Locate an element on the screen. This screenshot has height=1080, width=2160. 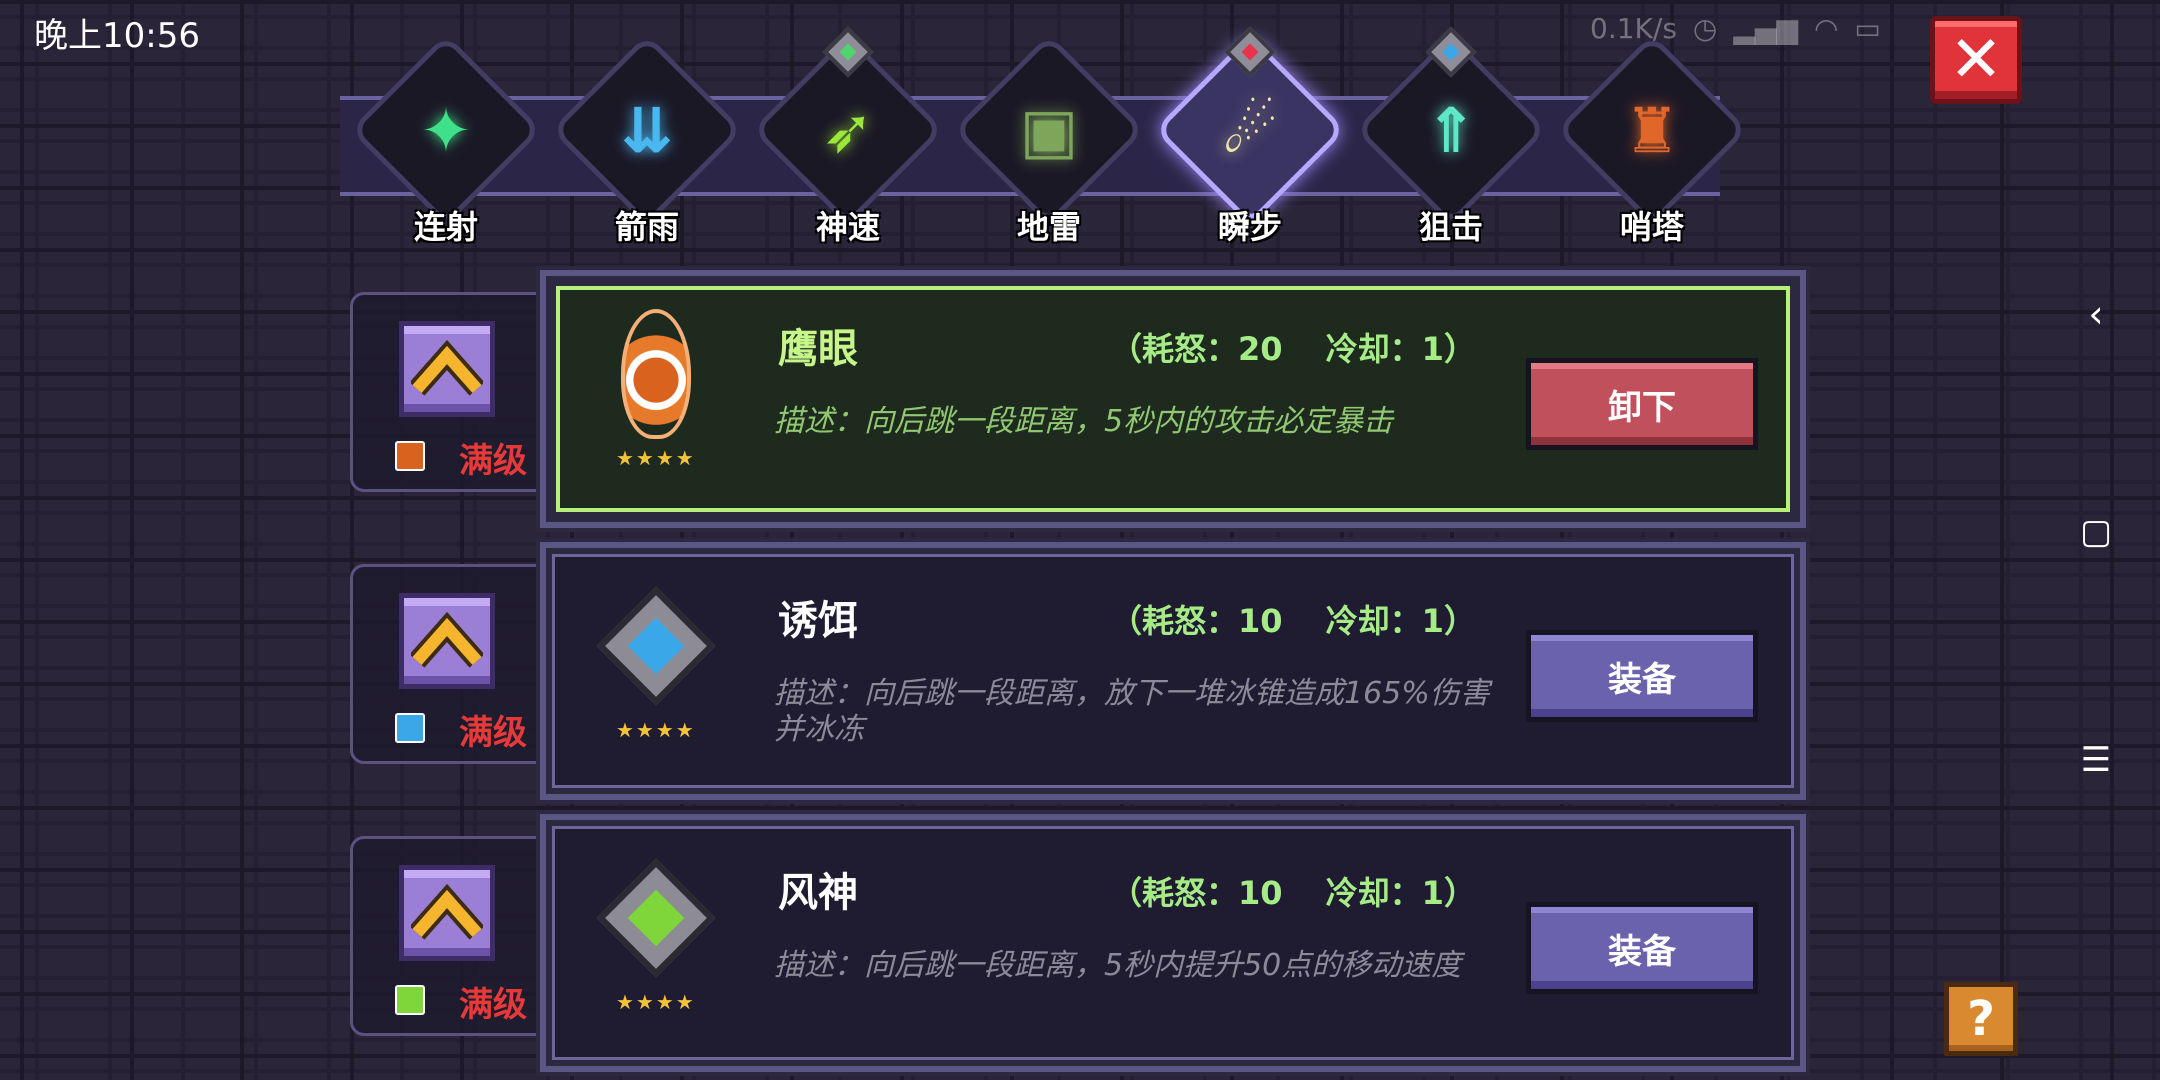
tab-label: 箭雨 is located at coordinates (646, 227).